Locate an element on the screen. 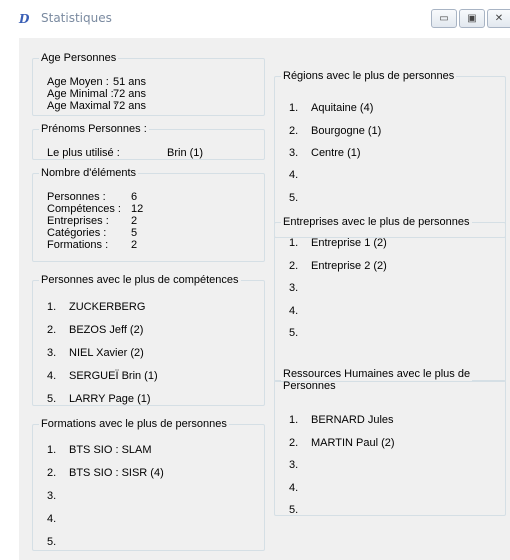 Image resolution: width=510 pixels, height=560 pixels. list-item: 2. BEZOS Jeff (2) is located at coordinates (95, 330).